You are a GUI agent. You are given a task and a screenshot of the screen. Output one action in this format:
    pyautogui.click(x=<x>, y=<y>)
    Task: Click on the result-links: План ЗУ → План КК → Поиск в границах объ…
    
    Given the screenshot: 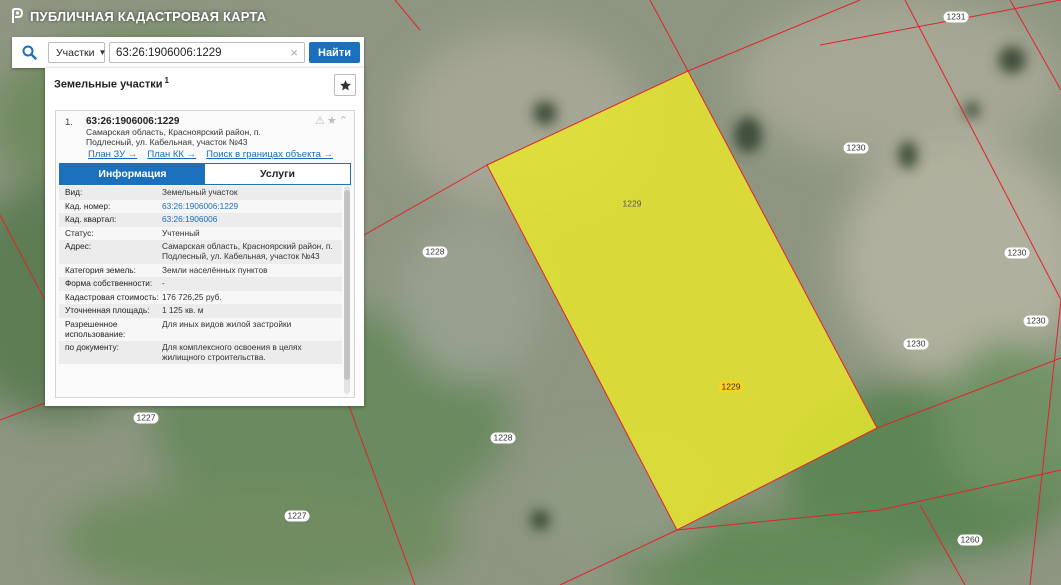 What is the action you would take?
    pyautogui.click(x=210, y=154)
    